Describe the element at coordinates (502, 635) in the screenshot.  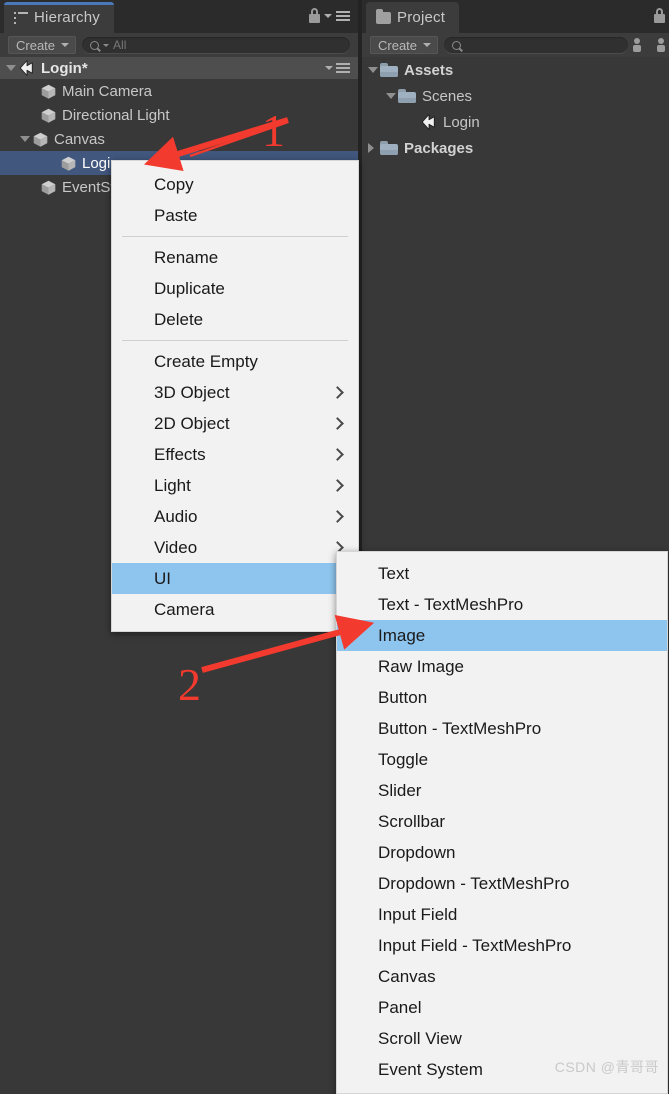
I see `ui-submenu-item-image: Image` at that location.